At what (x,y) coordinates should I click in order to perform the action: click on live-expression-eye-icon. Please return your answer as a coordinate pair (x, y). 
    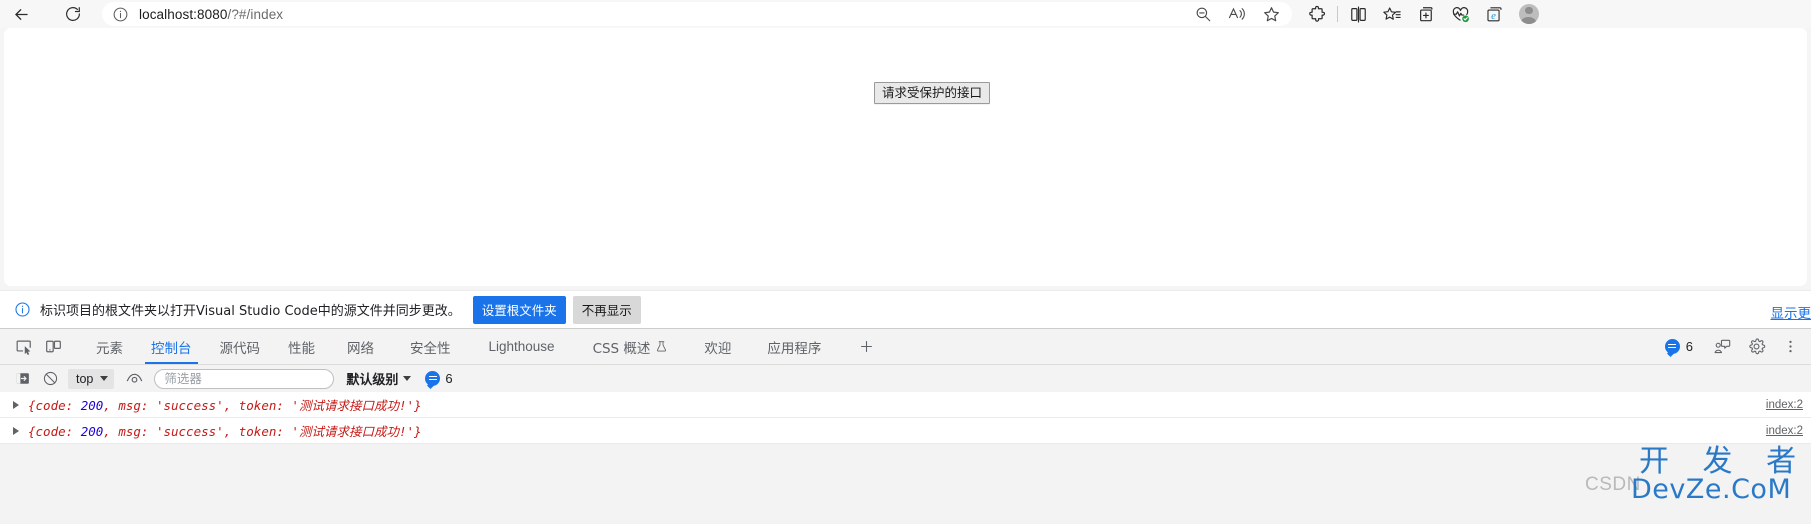
    Looking at the image, I should click on (134, 379).